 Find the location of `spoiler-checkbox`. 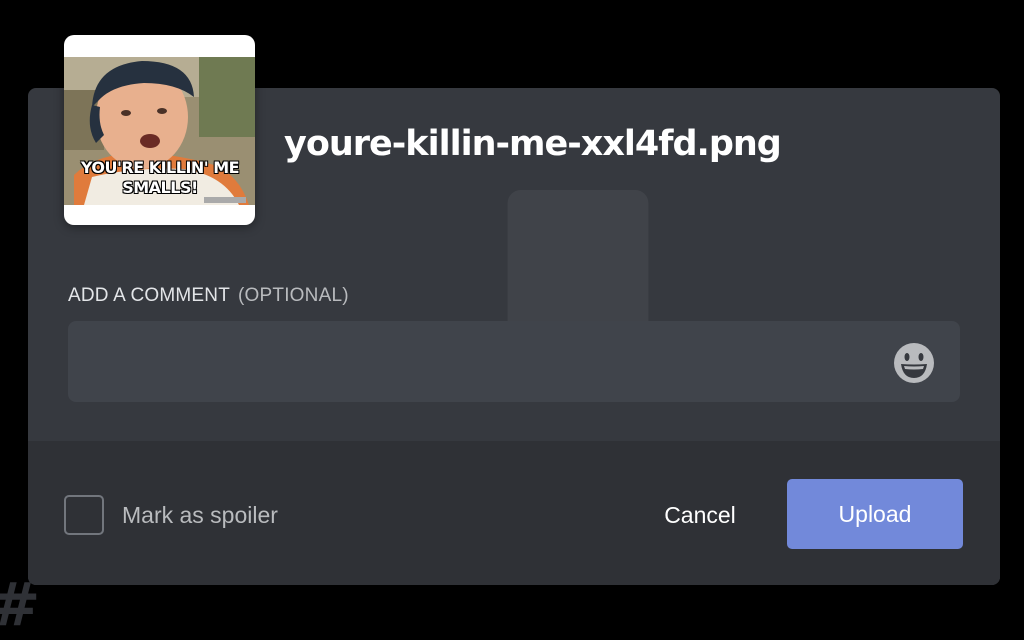

spoiler-checkbox is located at coordinates (84, 515).